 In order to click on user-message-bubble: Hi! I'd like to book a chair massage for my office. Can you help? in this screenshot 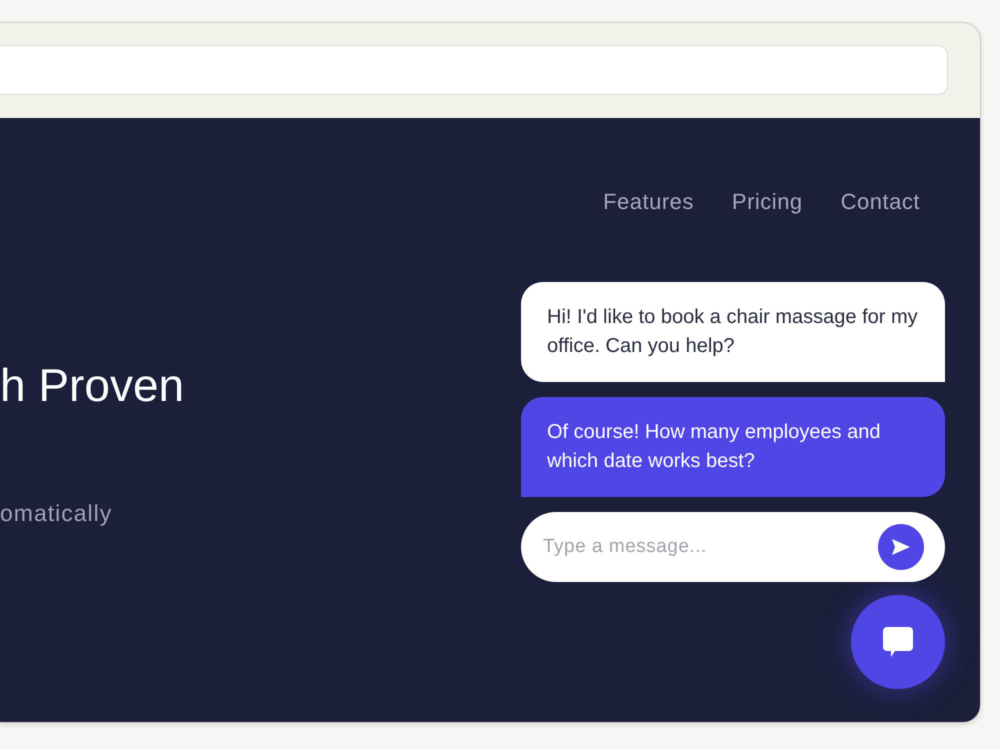, I will do `click(733, 332)`.